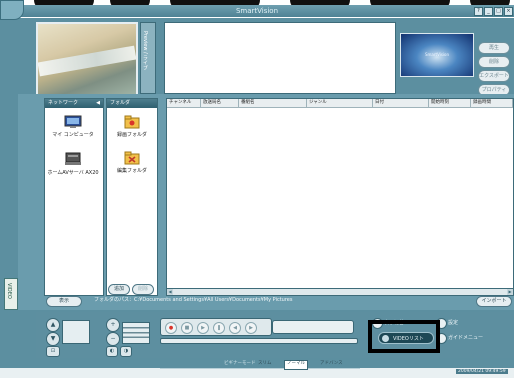 This screenshot has height=378, width=514. What do you see at coordinates (219, 328) in the screenshot?
I see `pause-icon: ❚` at bounding box center [219, 328].